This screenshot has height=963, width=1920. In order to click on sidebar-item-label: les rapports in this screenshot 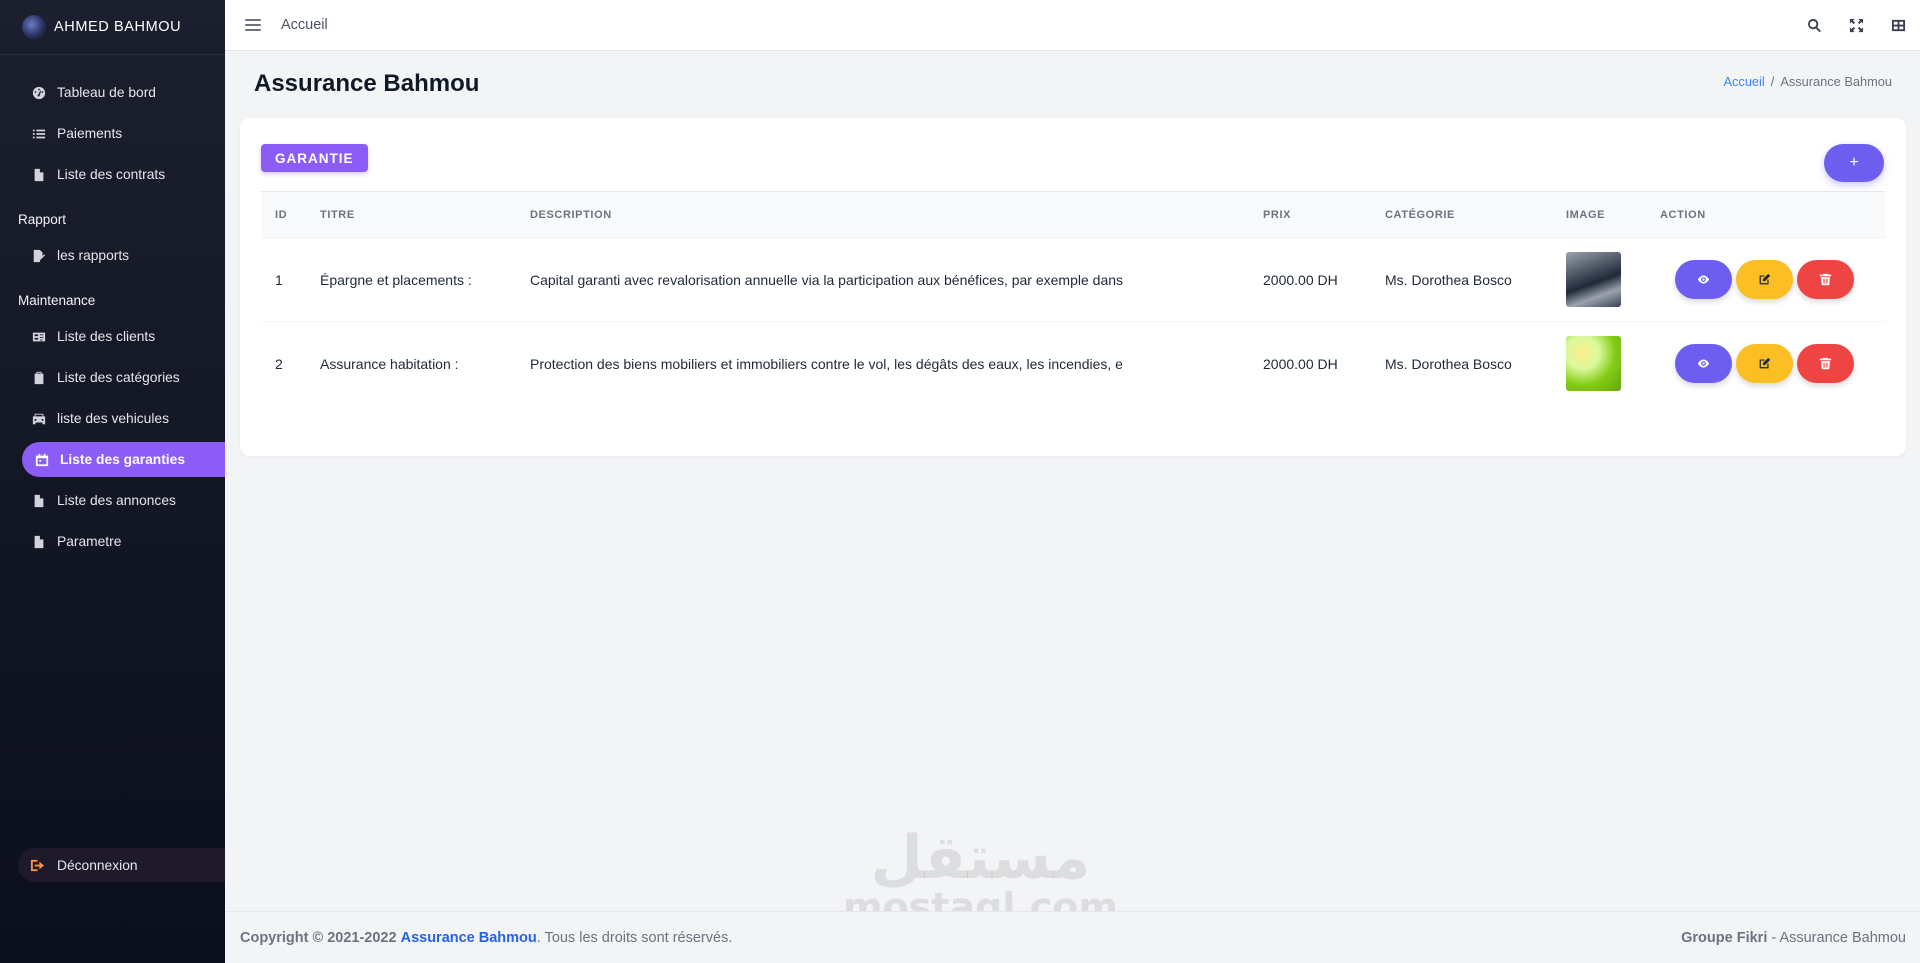, I will do `click(93, 255)`.